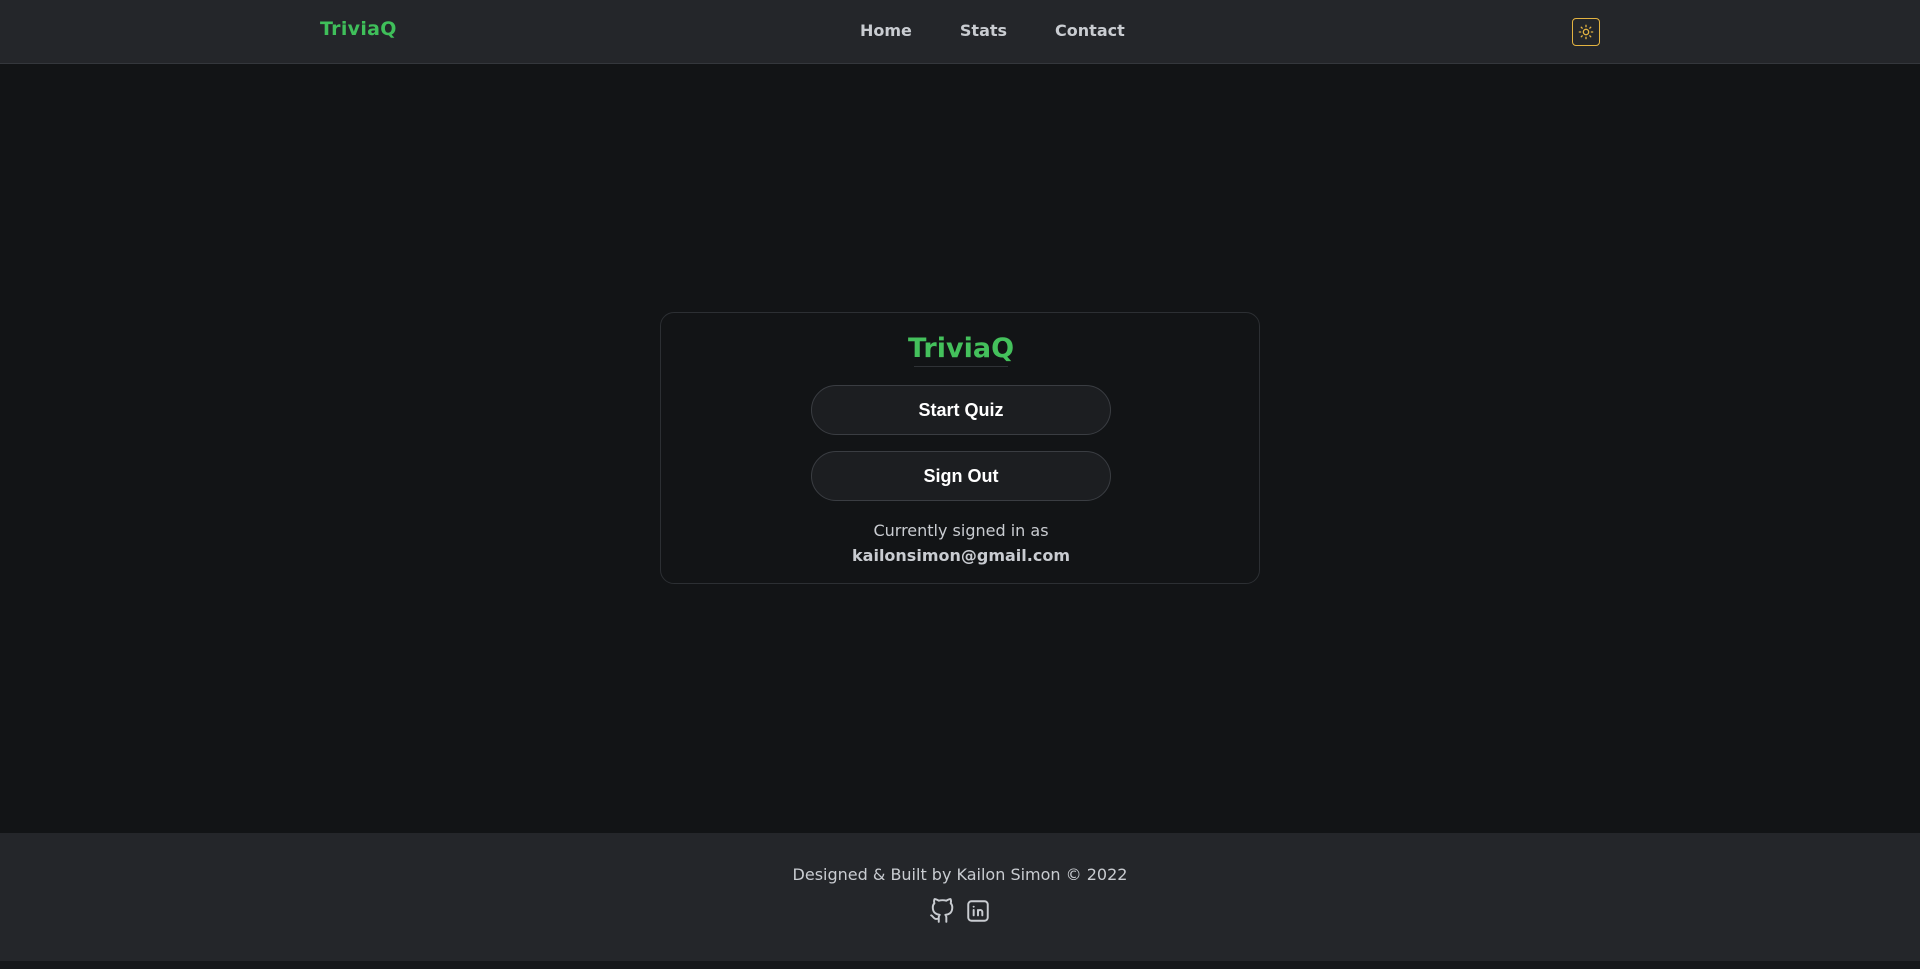 The height and width of the screenshot is (969, 1920). Describe the element at coordinates (960, 965) in the screenshot. I see `footer-bottom-strip` at that location.